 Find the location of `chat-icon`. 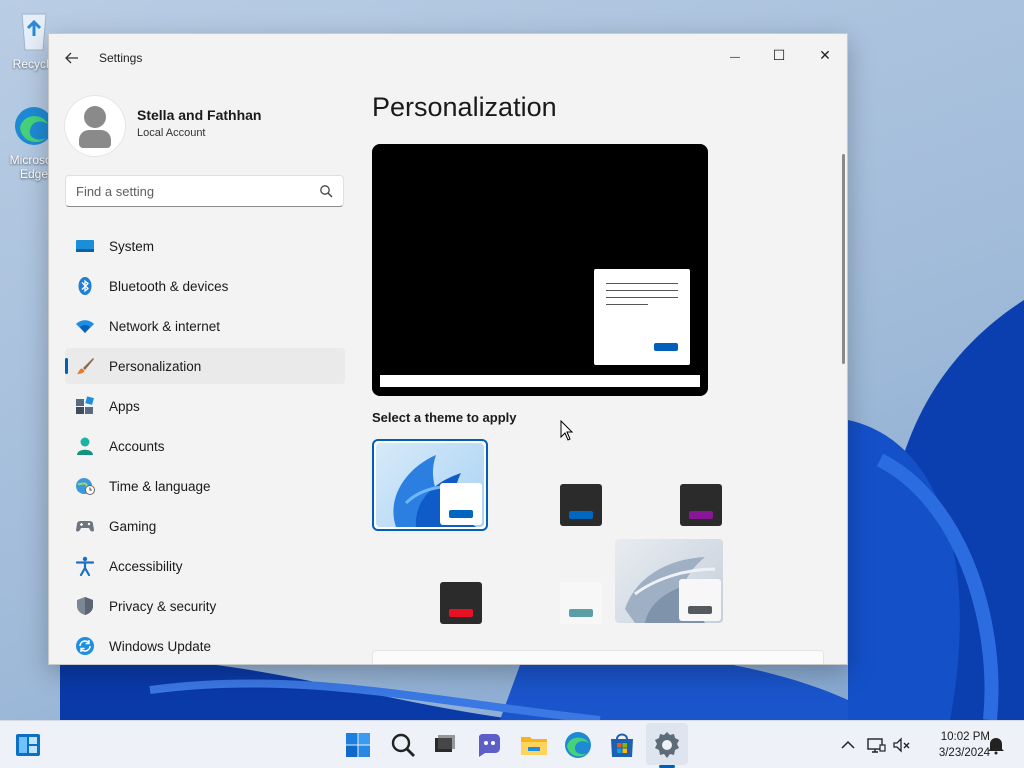

chat-icon is located at coordinates (489, 745).